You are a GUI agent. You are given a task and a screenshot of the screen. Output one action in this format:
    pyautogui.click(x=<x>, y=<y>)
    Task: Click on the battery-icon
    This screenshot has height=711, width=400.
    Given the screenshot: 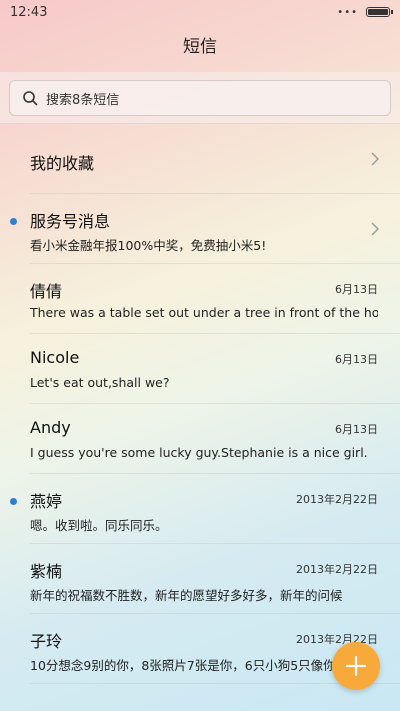 What is the action you would take?
    pyautogui.click(x=379, y=12)
    